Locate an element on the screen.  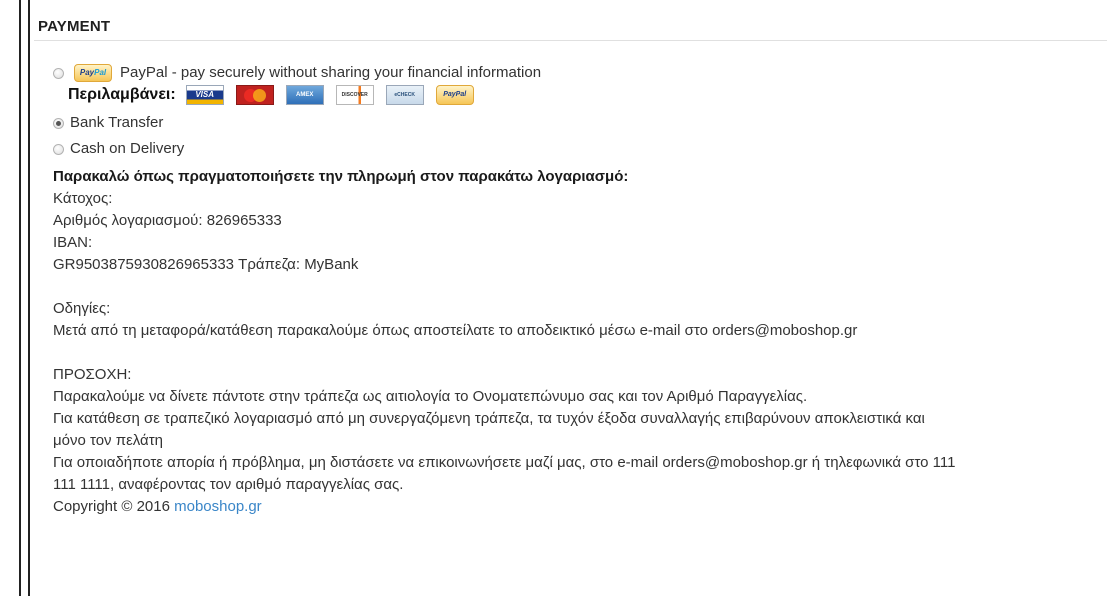
payment-option-label: Bank Transfer is located at coordinates (117, 122).